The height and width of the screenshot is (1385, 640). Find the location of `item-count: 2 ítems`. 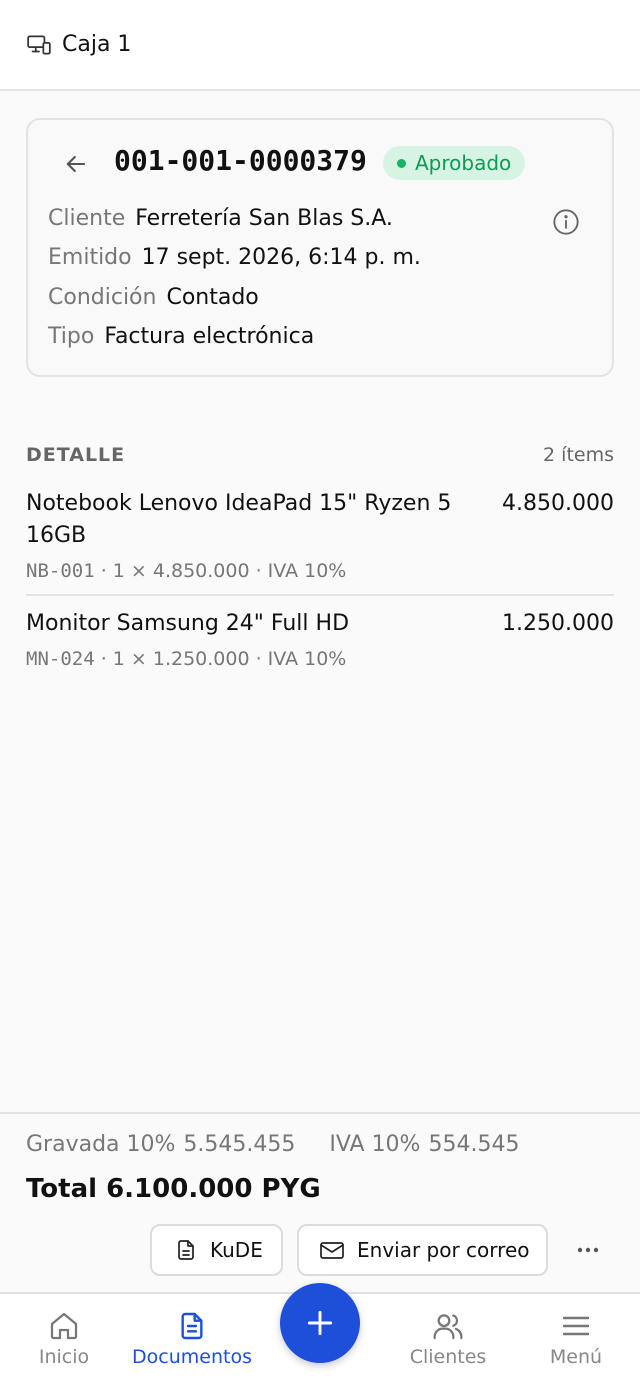

item-count: 2 ítems is located at coordinates (578, 455).